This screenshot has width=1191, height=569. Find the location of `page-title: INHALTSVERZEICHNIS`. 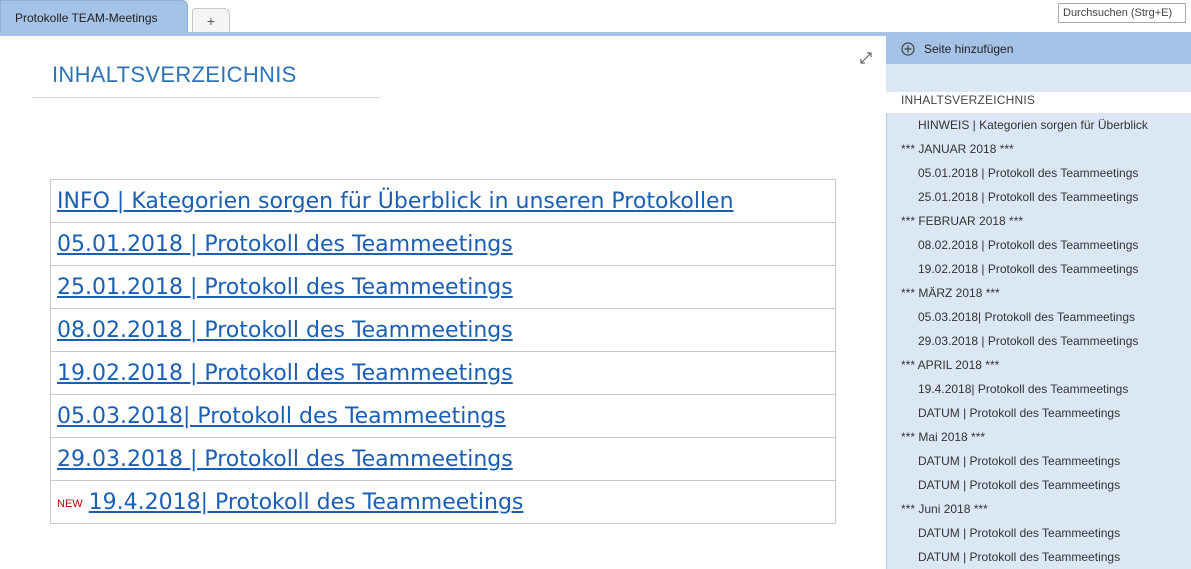

page-title: INHALTSVERZEICHNIS is located at coordinates (174, 74).